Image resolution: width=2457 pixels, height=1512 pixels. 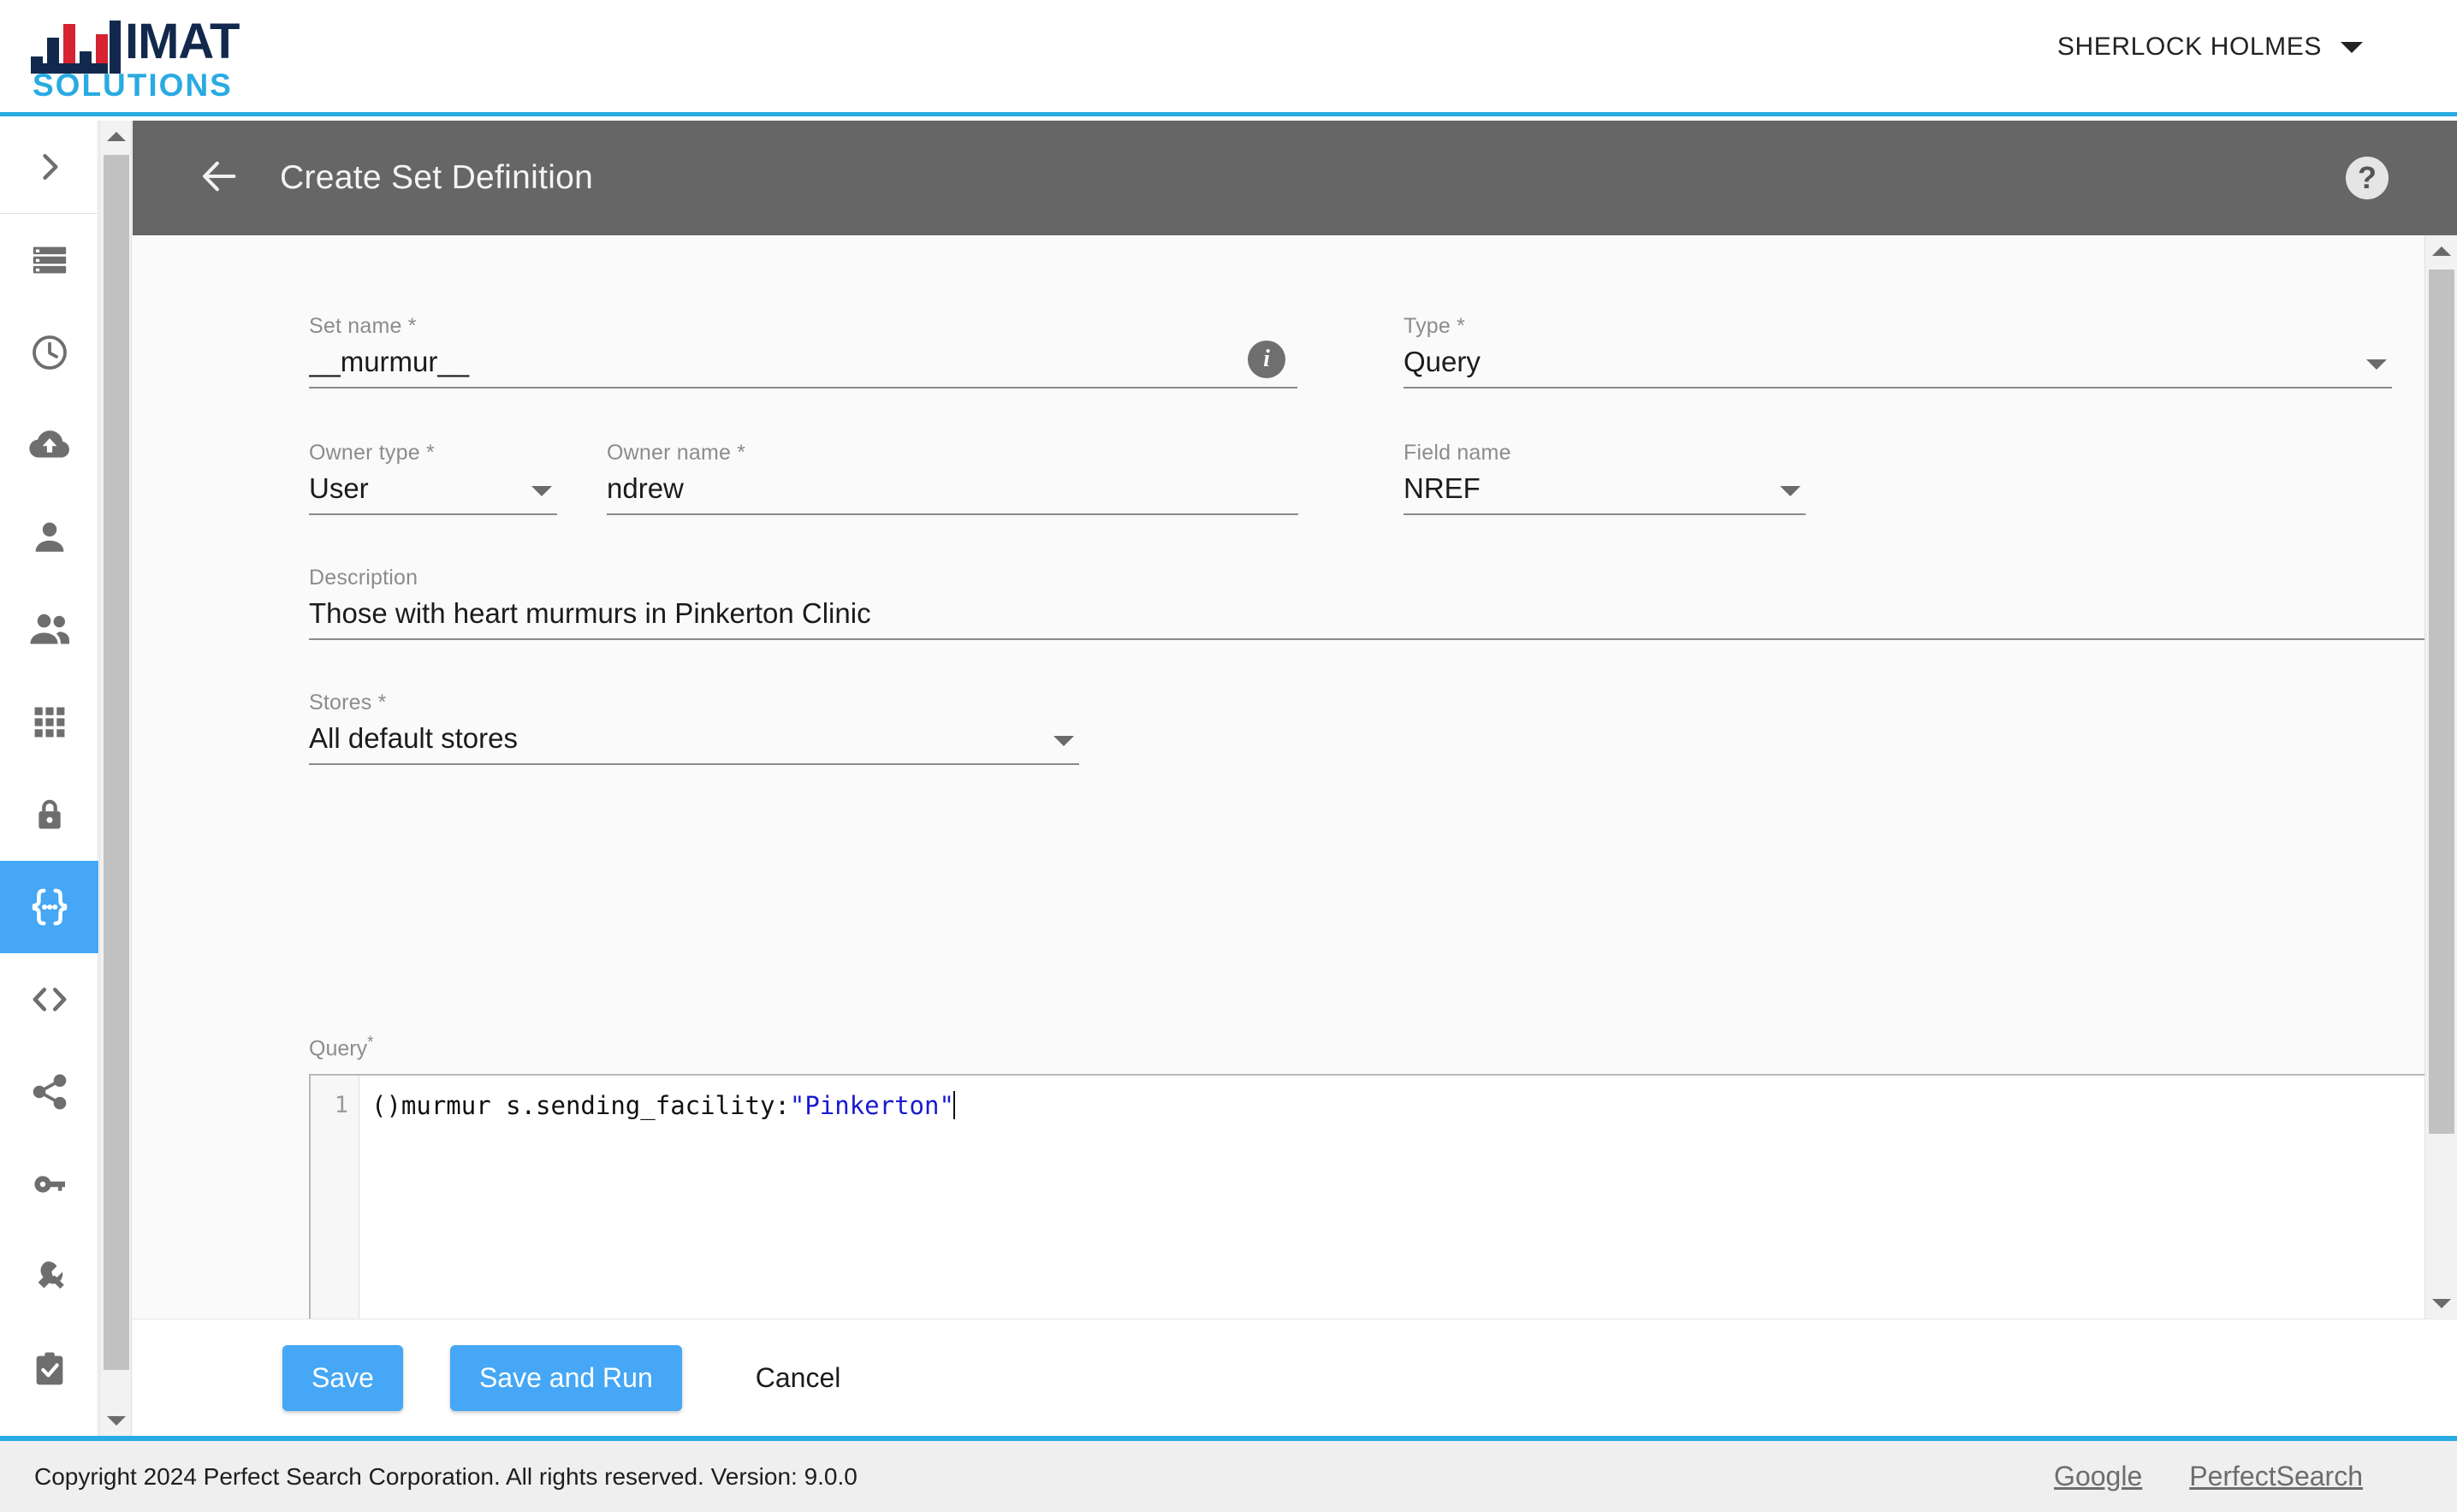 I want to click on scroll-up-button, so click(x=117, y=136).